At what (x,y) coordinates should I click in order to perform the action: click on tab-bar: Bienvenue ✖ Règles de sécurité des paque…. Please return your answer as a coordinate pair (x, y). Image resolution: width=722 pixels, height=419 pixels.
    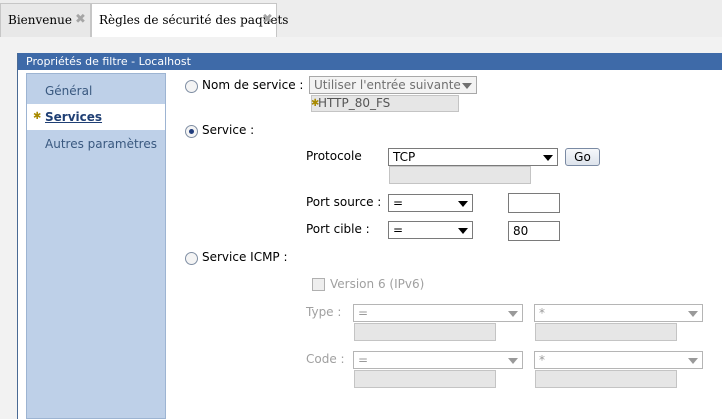
    Looking at the image, I should click on (361, 19).